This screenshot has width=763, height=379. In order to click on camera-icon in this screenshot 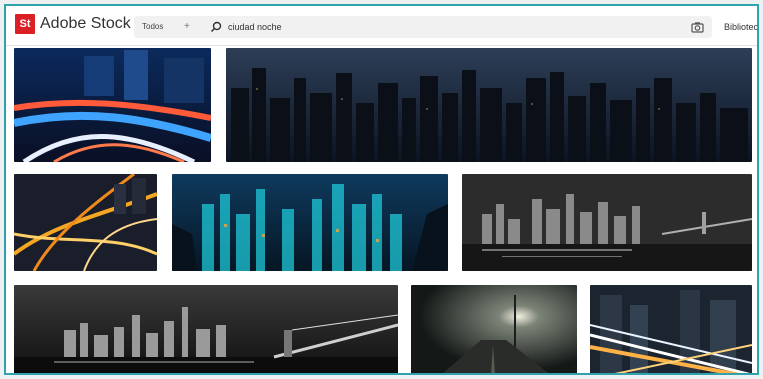, I will do `click(697, 27)`.